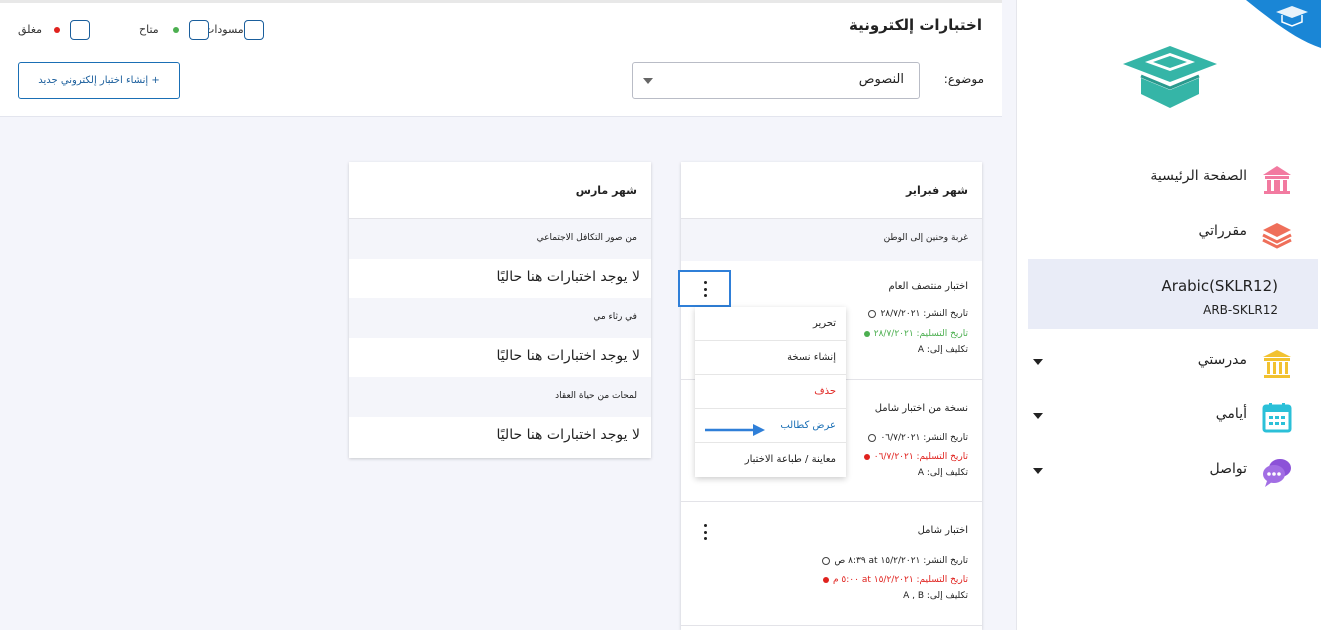  Describe the element at coordinates (770, 358) in the screenshot. I see `menu-item-duplicate: إنشاء نسخة` at that location.